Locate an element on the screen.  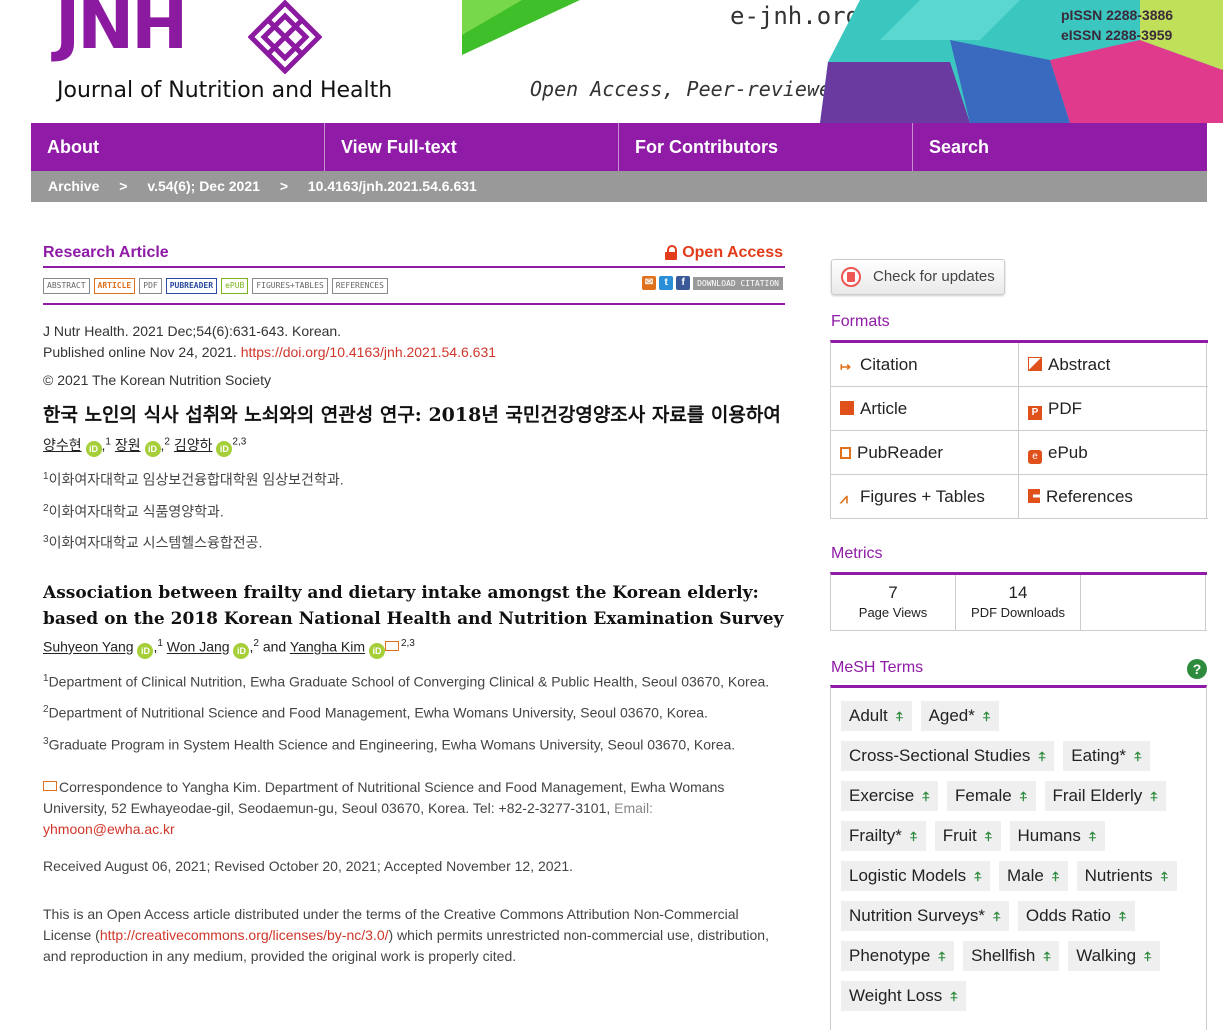
mesh-term-tag: Exercise ⍏ is located at coordinates (889, 796).